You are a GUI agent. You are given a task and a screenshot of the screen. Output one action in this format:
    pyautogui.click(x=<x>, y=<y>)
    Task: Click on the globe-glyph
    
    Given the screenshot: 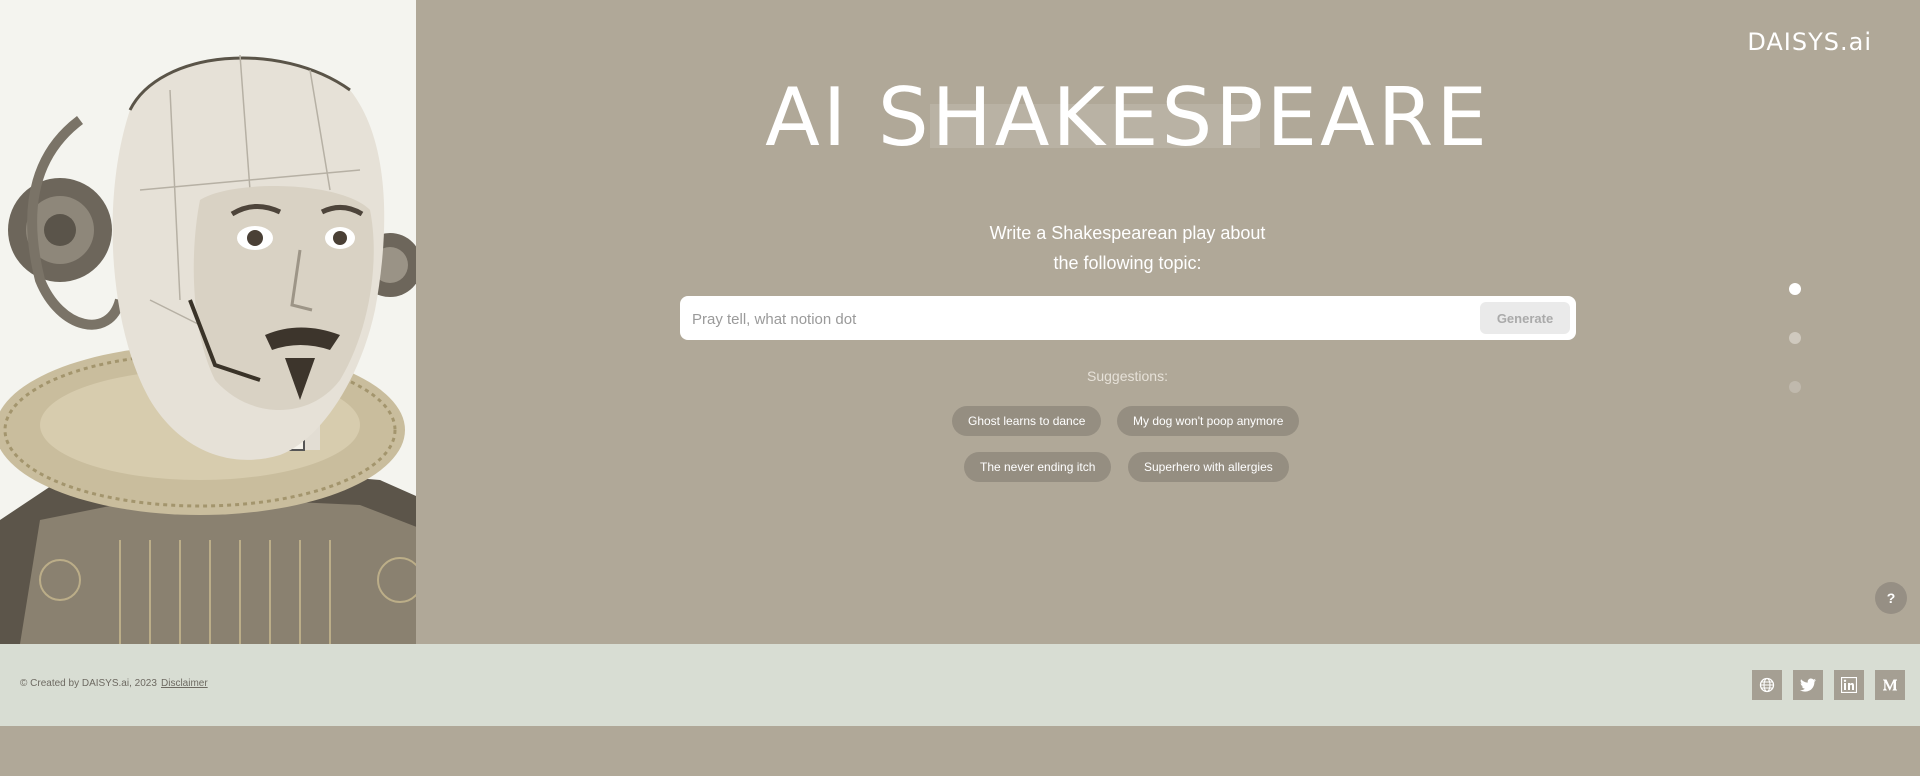 What is the action you would take?
    pyautogui.click(x=1767, y=685)
    